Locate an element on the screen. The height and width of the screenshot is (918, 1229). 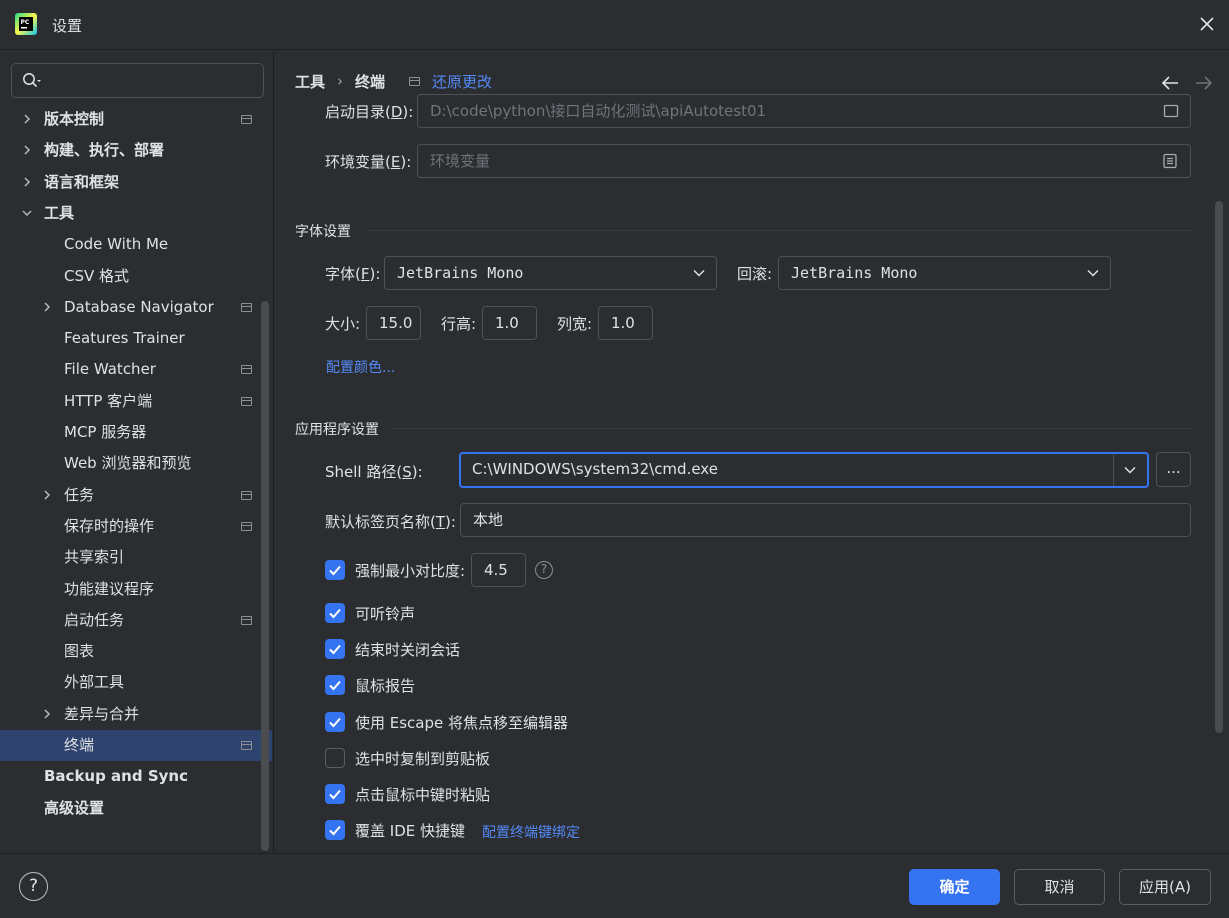
sidebar-item-label: Backup and Sync is located at coordinates (116, 776).